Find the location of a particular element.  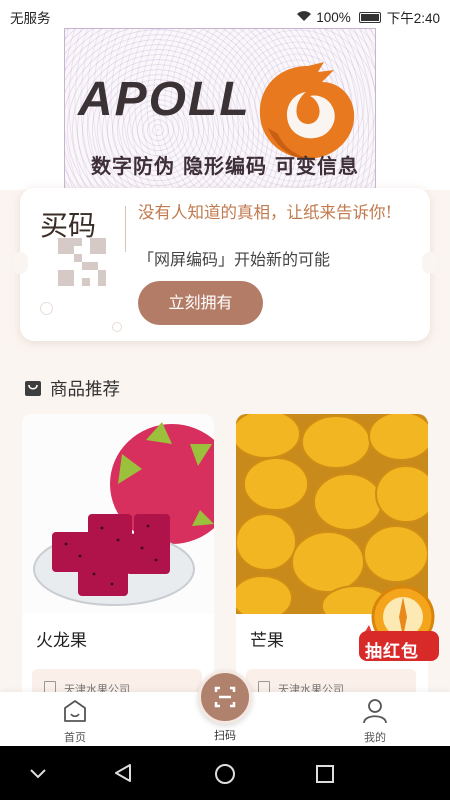

home-circle-icon is located at coordinates (225, 774).